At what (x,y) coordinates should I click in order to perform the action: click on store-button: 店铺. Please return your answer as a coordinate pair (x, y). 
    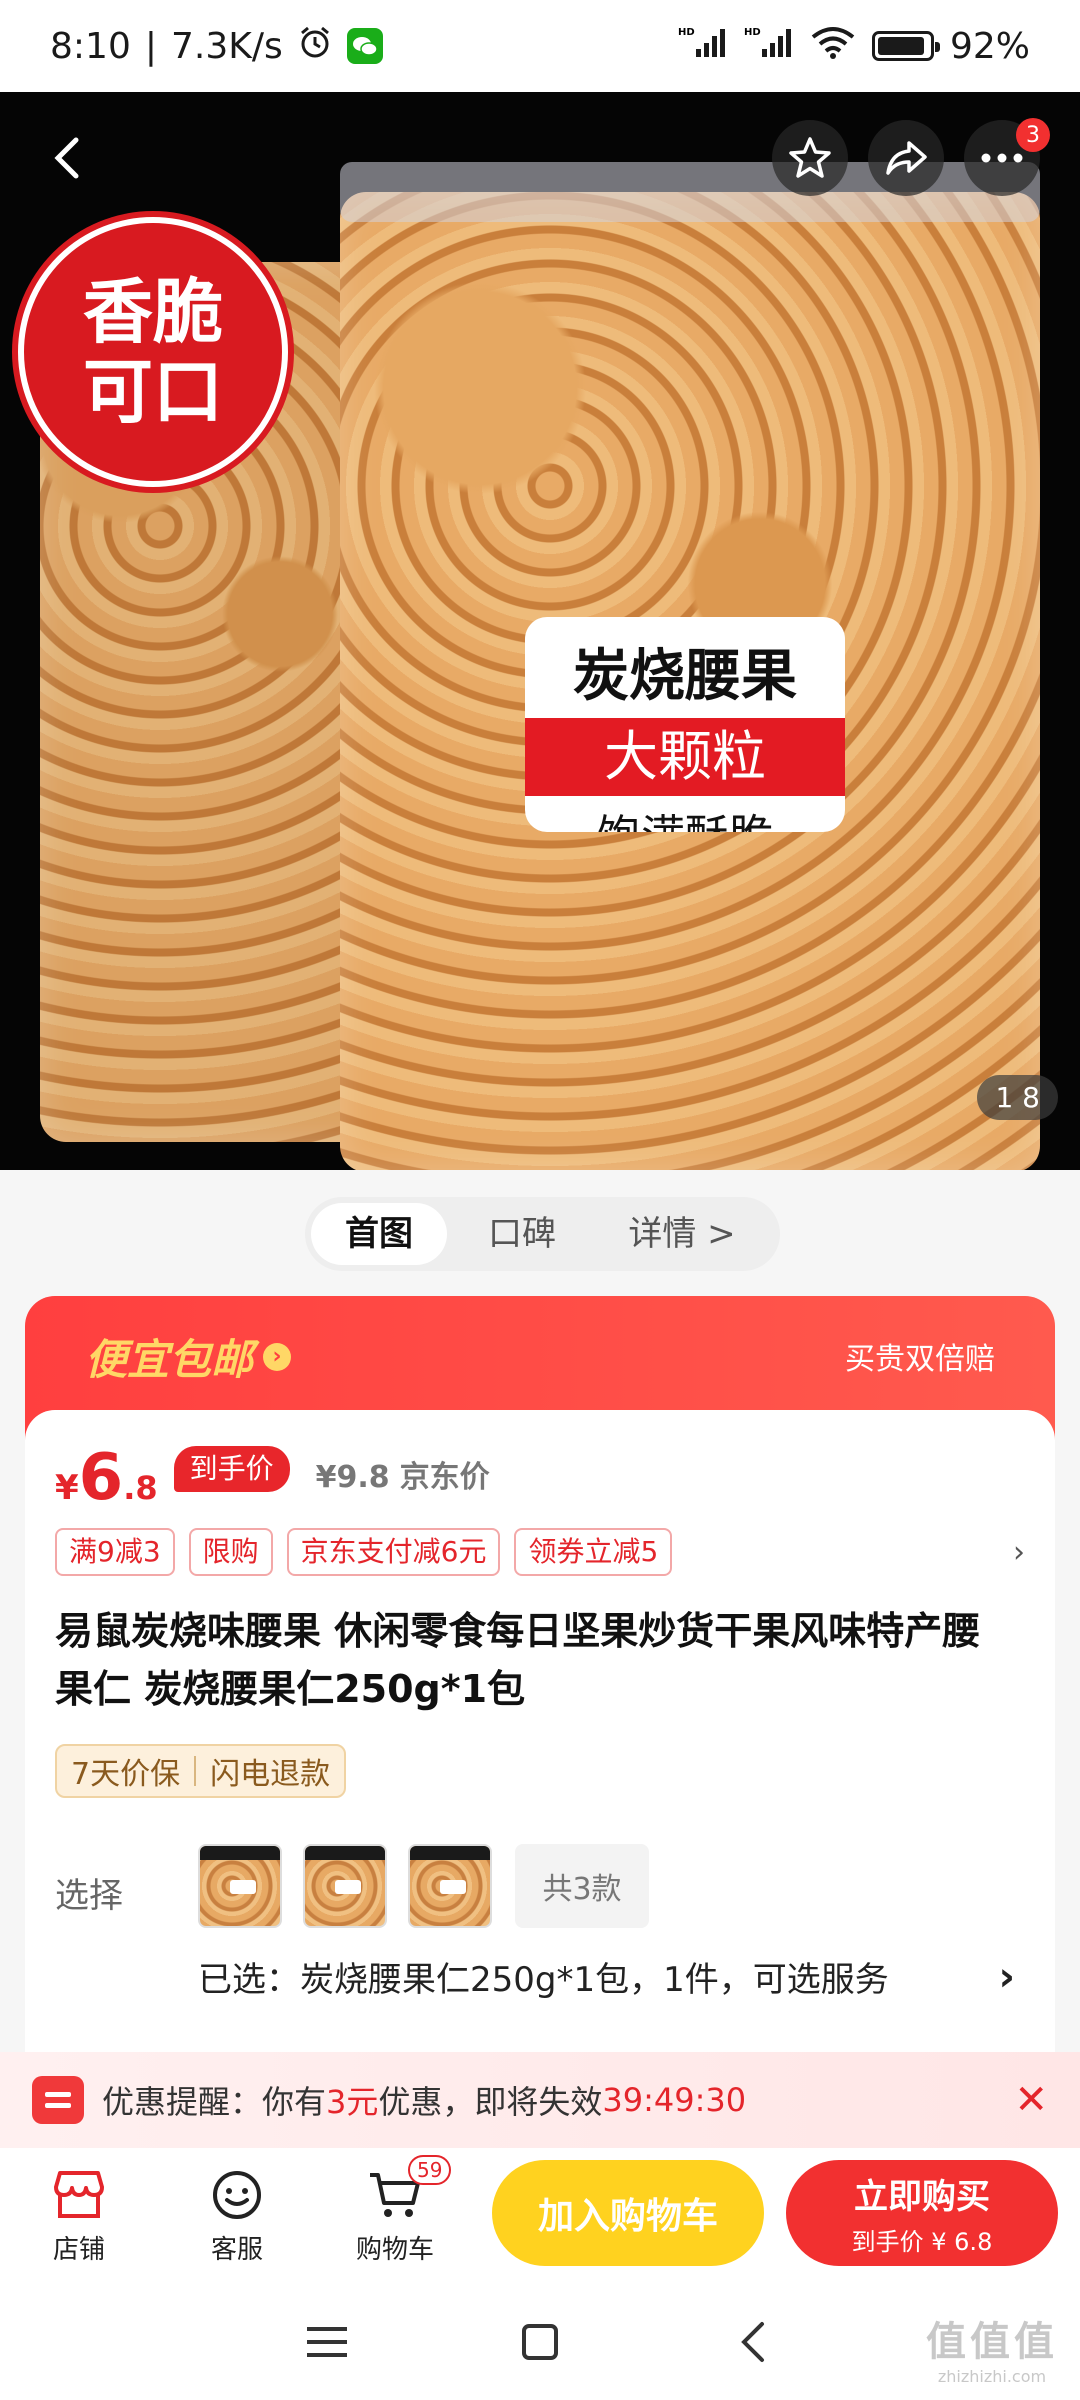
    Looking at the image, I should click on (79, 2216).